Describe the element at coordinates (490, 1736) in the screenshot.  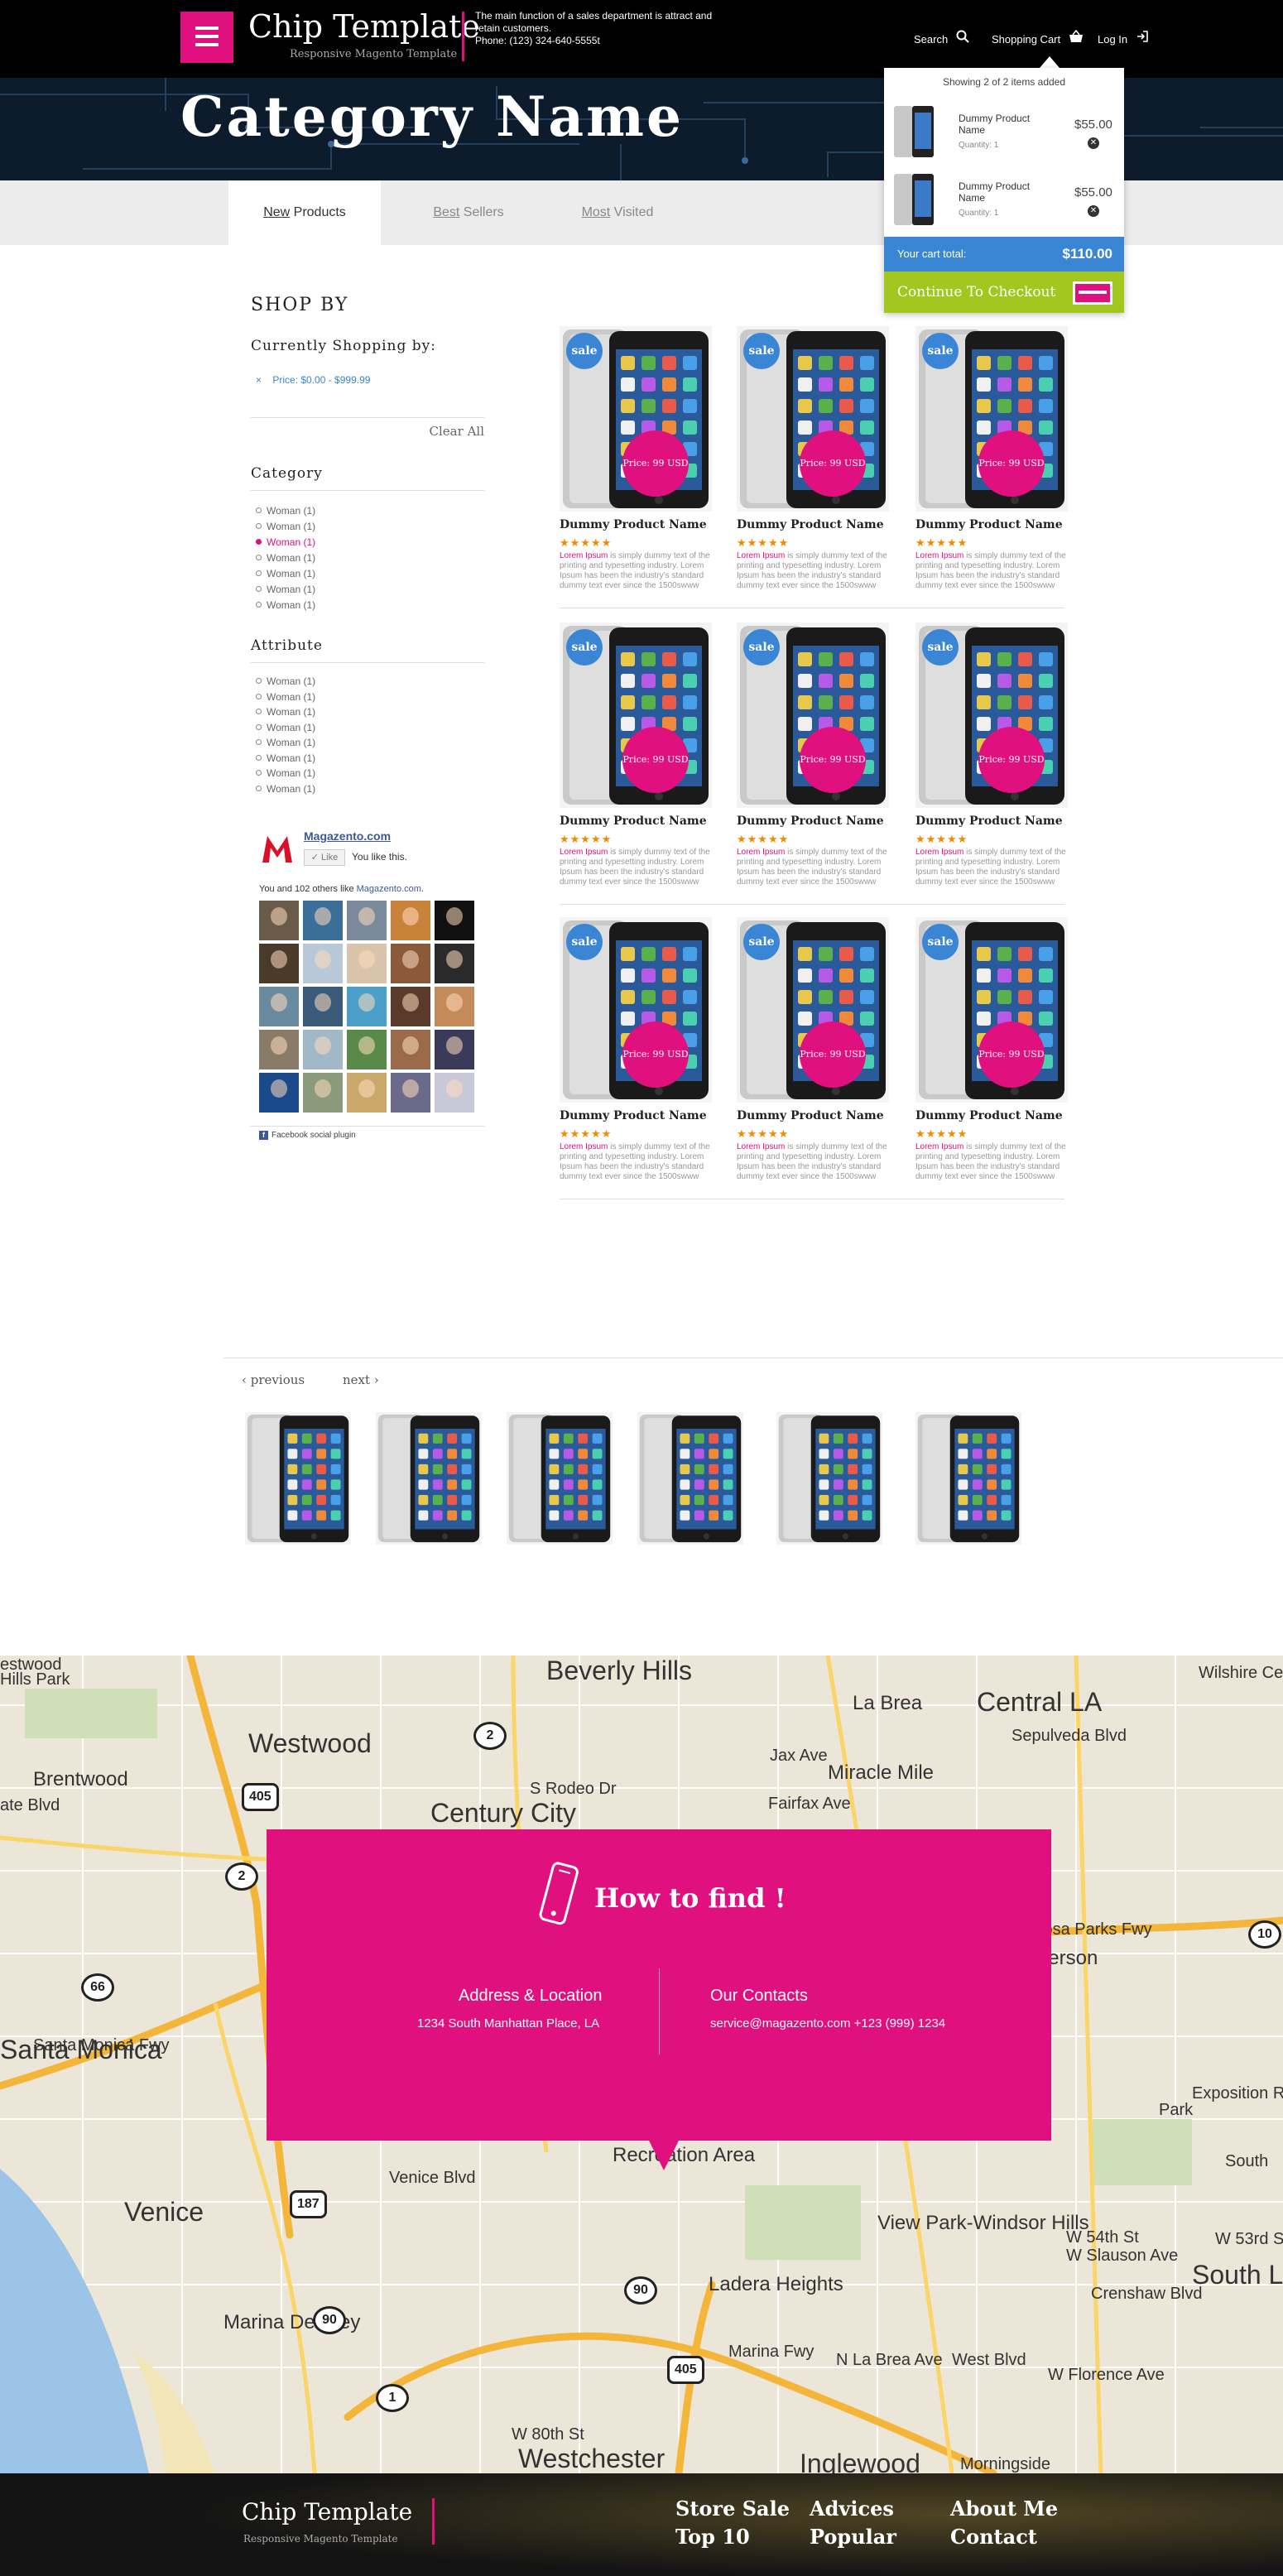
I see `highway-shield: 2` at that location.